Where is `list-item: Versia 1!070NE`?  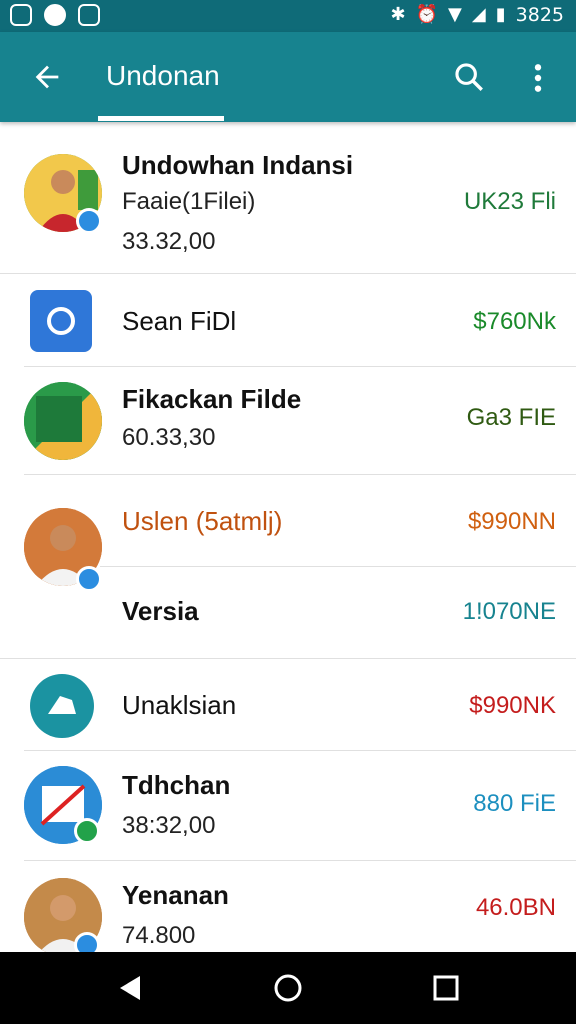 list-item: Versia 1!070NE is located at coordinates (288, 612).